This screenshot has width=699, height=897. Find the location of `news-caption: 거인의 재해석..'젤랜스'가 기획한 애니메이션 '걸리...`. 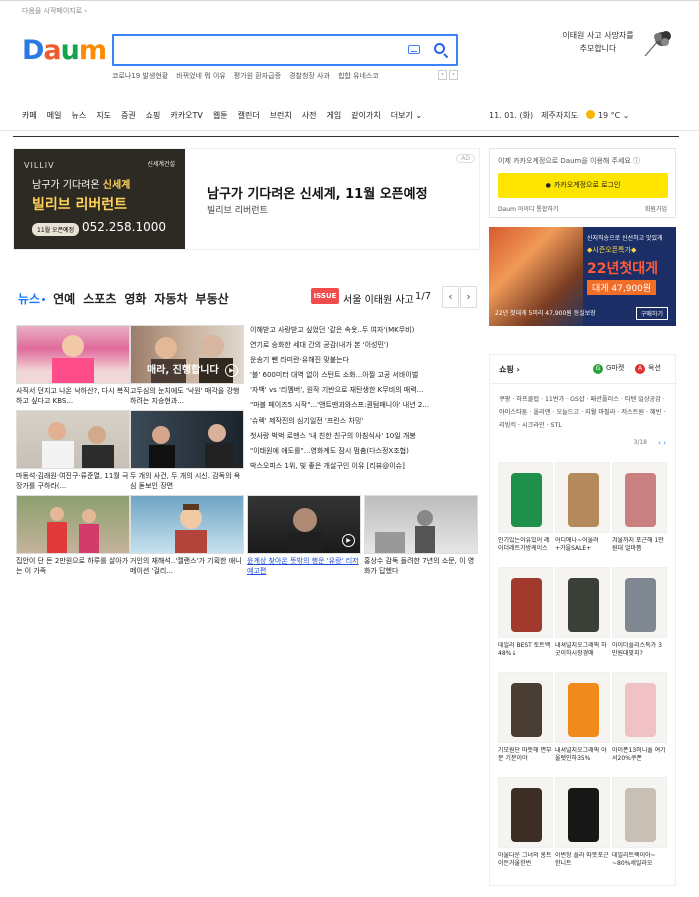

news-caption: 거인의 재해석..'젤랜스'가 기획한 애니메이션 '걸리... is located at coordinates (187, 566).